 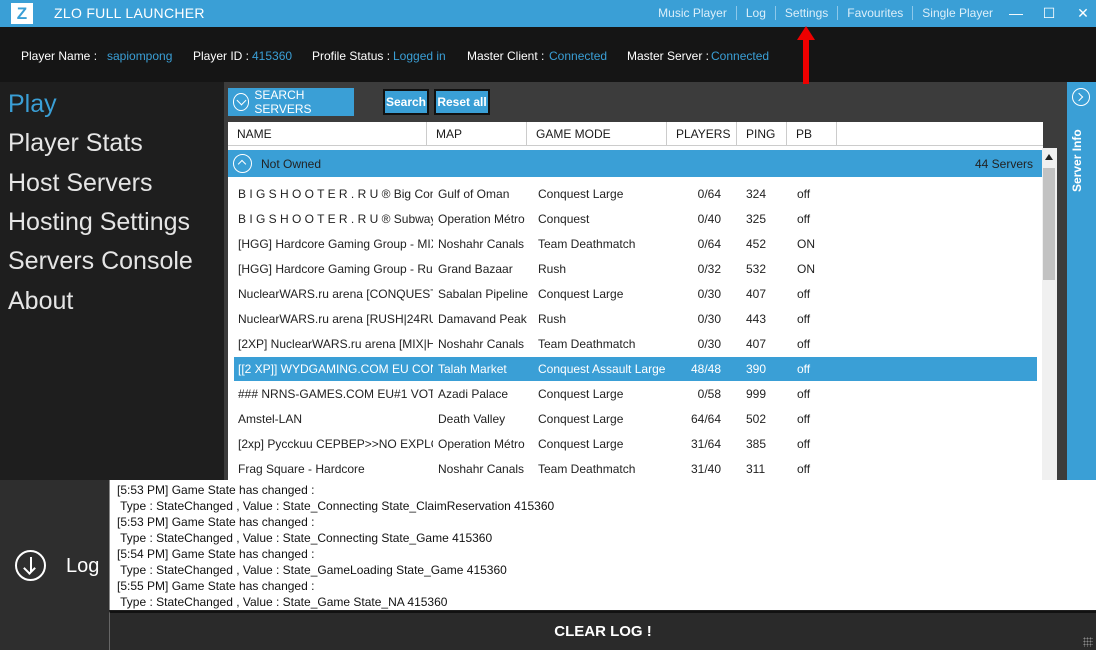 What do you see at coordinates (216, 586) in the screenshot?
I see `log-line: [5:55 PM] Game State has changed :` at bounding box center [216, 586].